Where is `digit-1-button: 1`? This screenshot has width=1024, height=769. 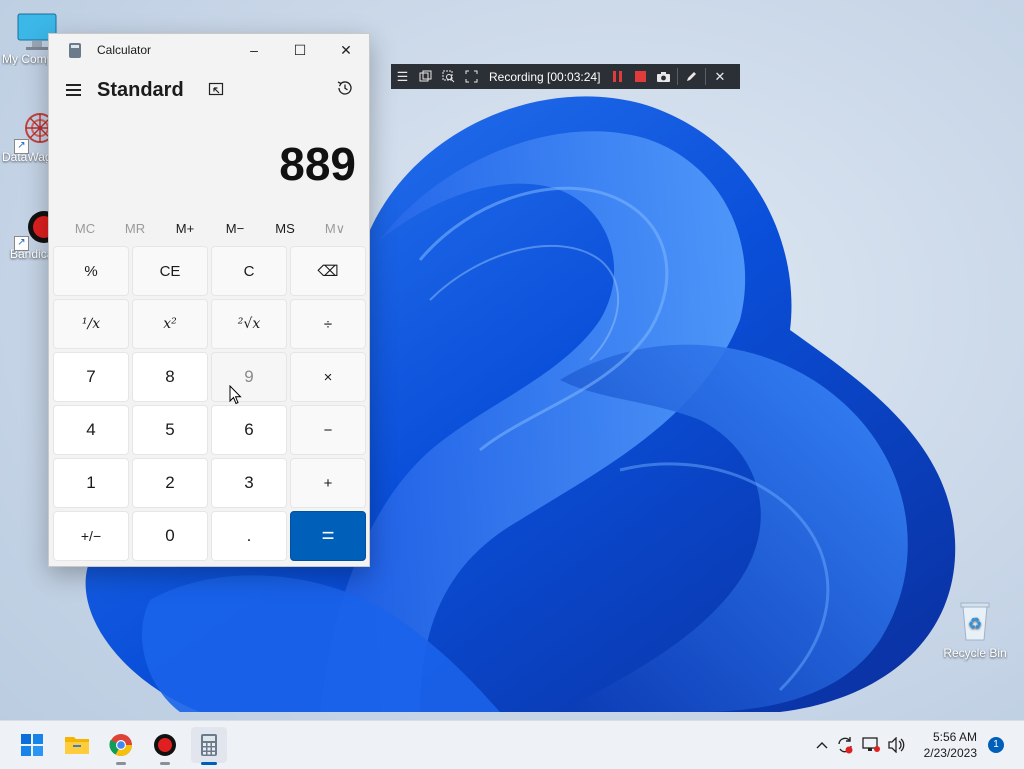 digit-1-button: 1 is located at coordinates (91, 483).